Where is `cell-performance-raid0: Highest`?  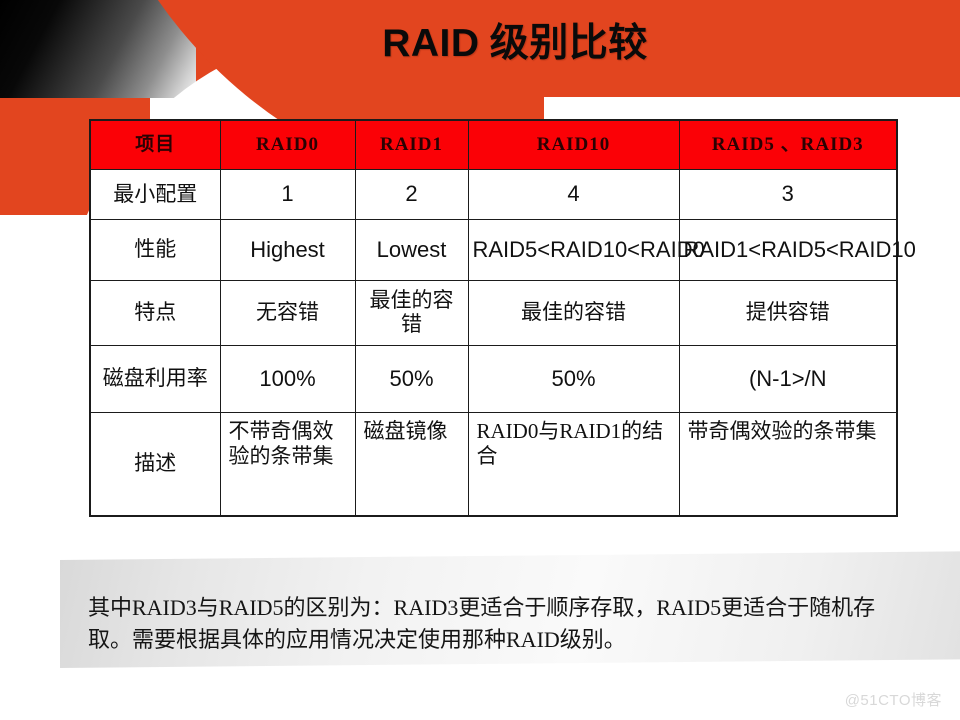
cell-performance-raid0: Highest is located at coordinates (287, 250).